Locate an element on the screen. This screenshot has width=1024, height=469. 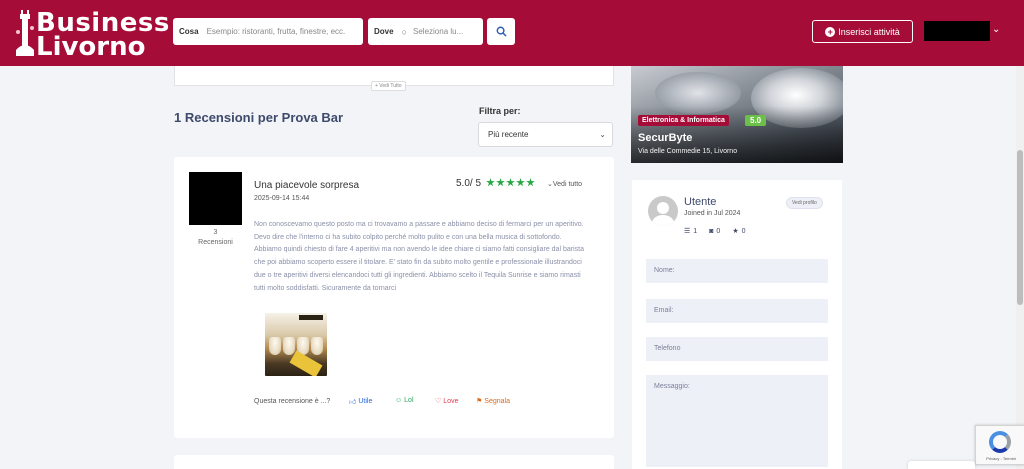
camera-icon: ◙ is located at coordinates (711, 231).